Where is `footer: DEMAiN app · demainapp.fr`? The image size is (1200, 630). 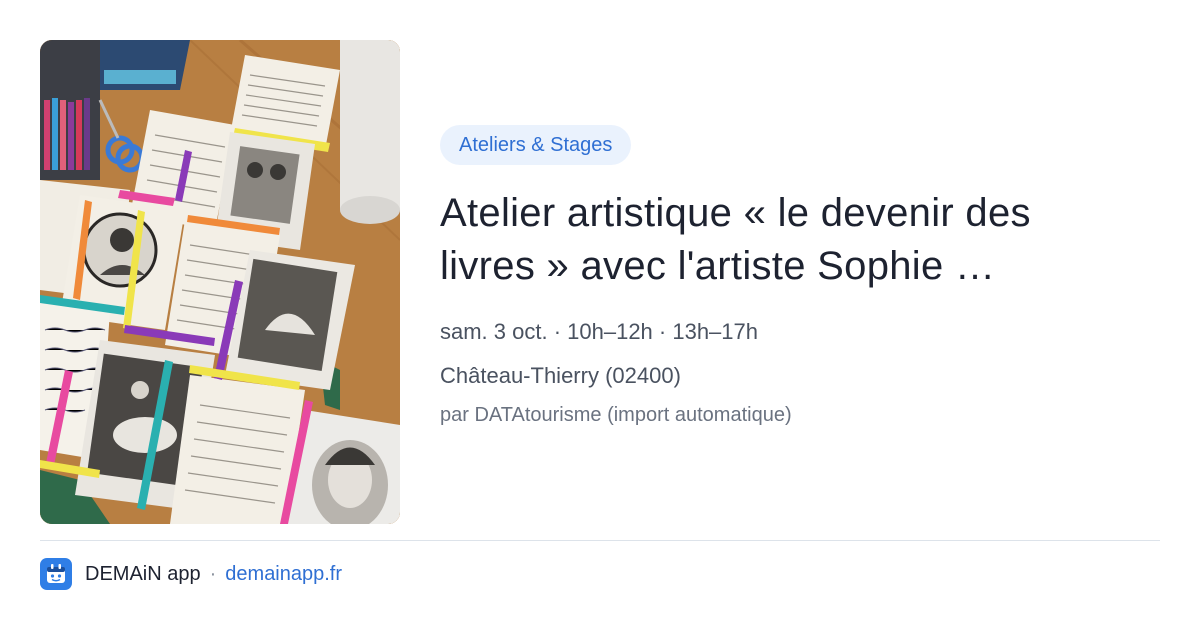 footer: DEMAiN app · demainapp.fr is located at coordinates (191, 574).